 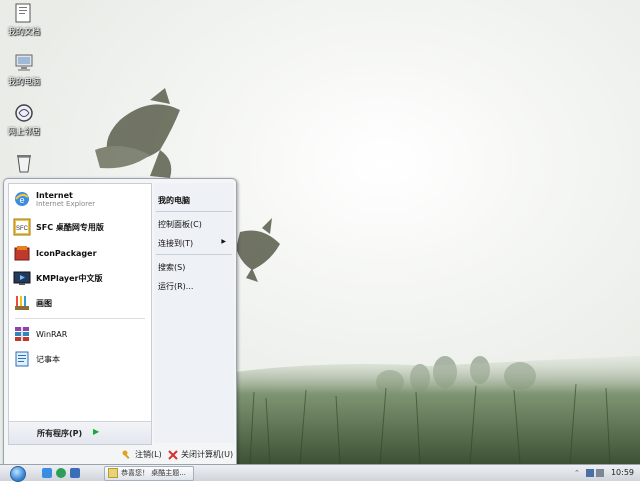 I want to click on desktop-icon-network: 网上邻居, so click(x=24, y=119).